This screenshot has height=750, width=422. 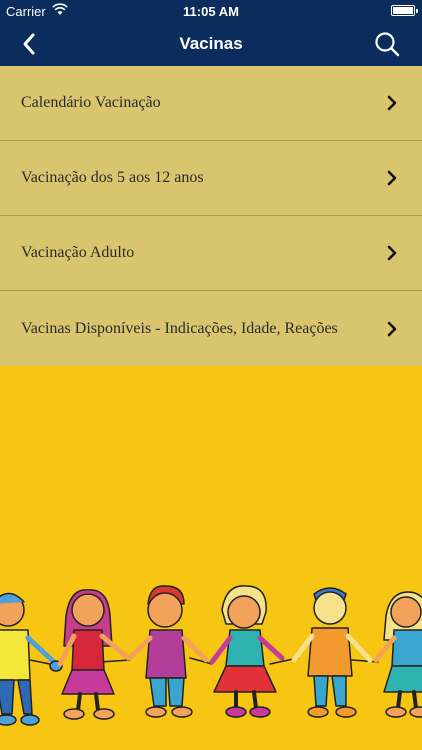 What do you see at coordinates (112, 177) in the screenshot?
I see `menu-item-label: Vacinação dos 5 aos 12 anos` at bounding box center [112, 177].